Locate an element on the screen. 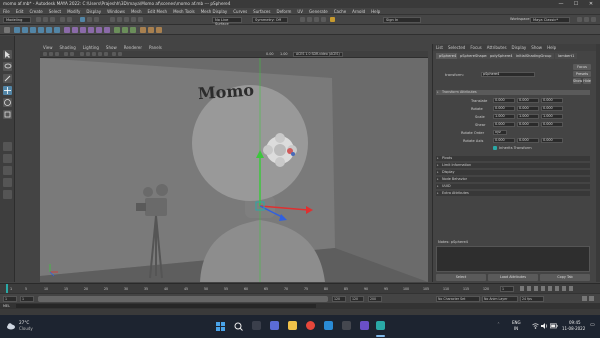 This screenshot has width=600, height=338. playback-start-field: 1 is located at coordinates (27, 299).